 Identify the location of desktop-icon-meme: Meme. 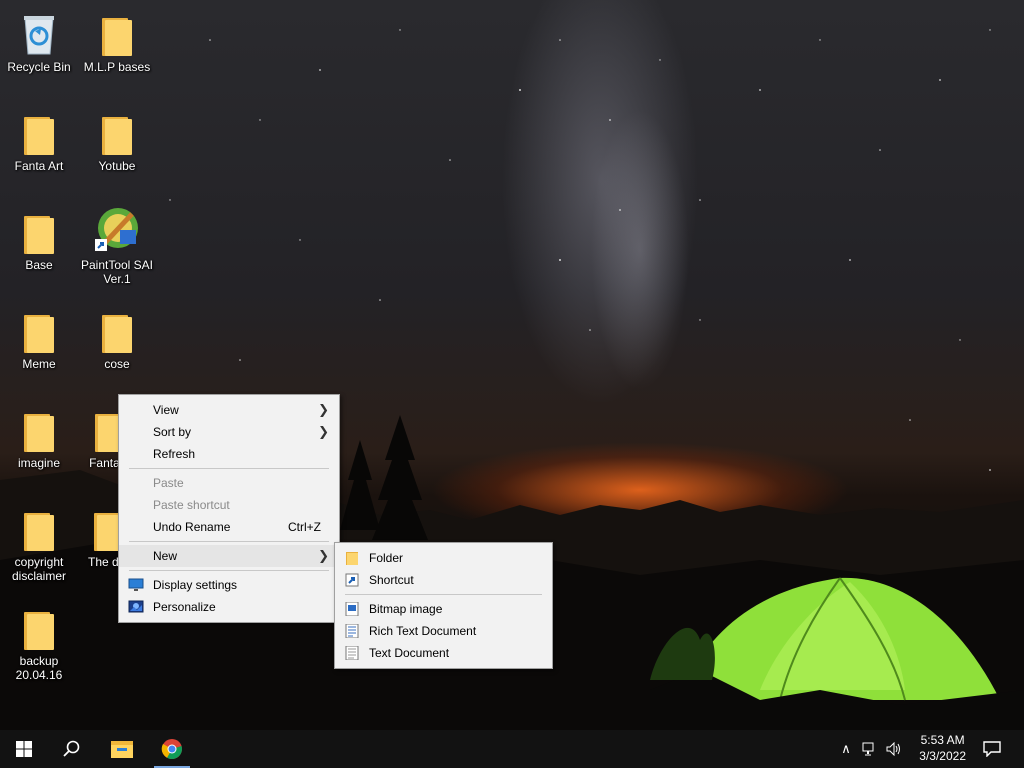
(39, 338).